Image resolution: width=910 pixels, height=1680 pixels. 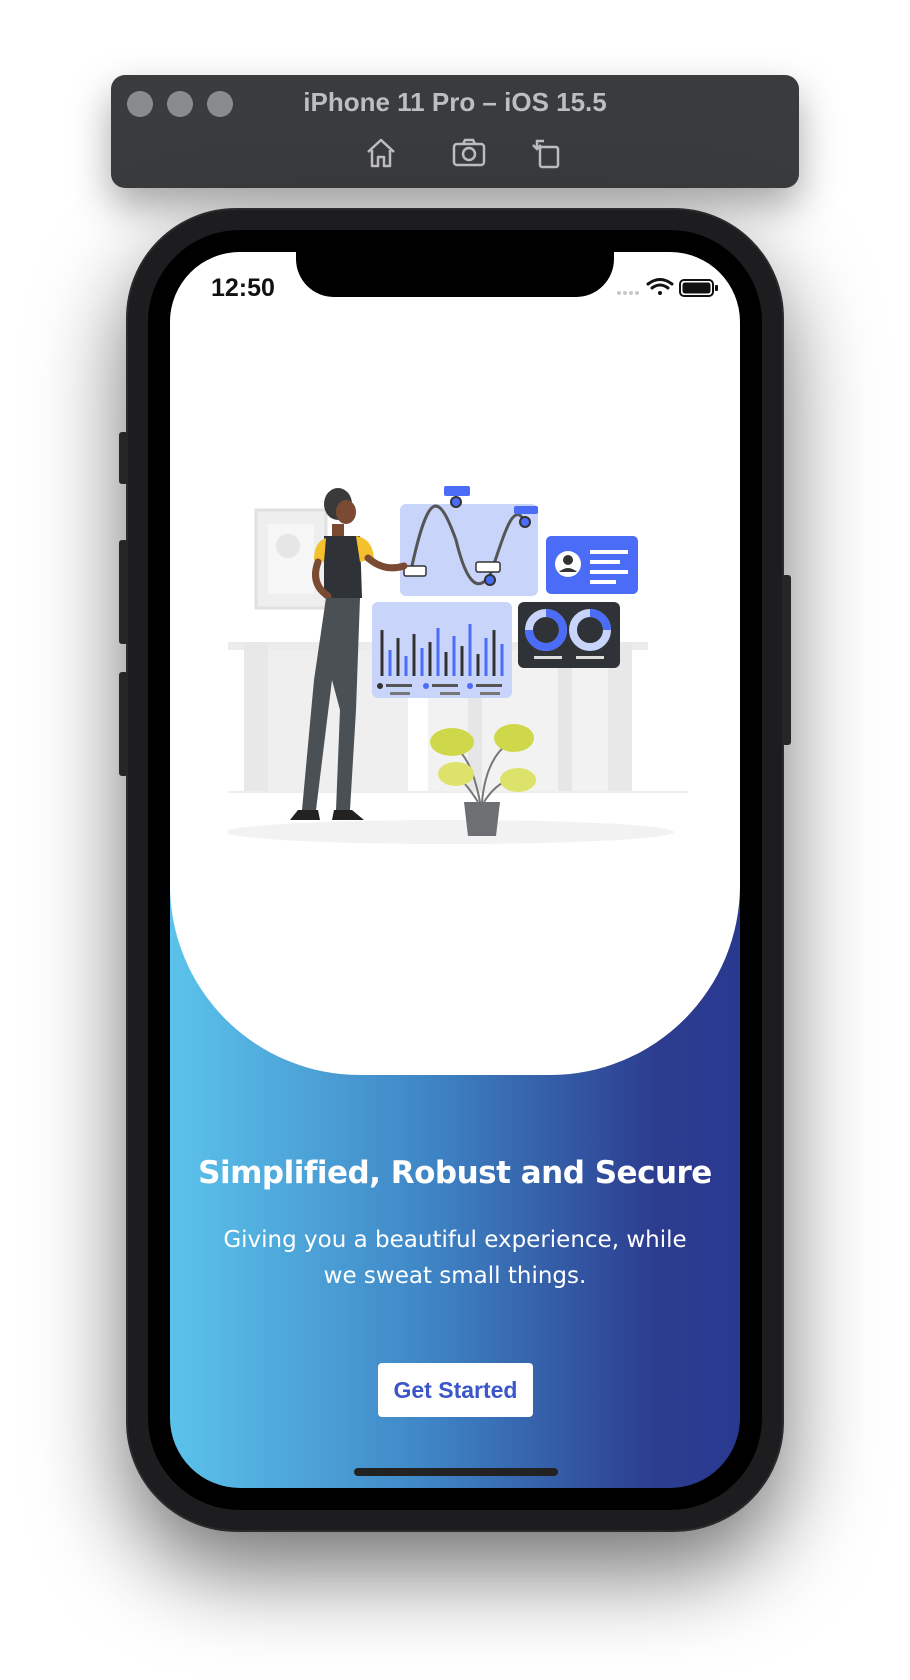 What do you see at coordinates (786, 660) in the screenshot?
I see `side-button` at bounding box center [786, 660].